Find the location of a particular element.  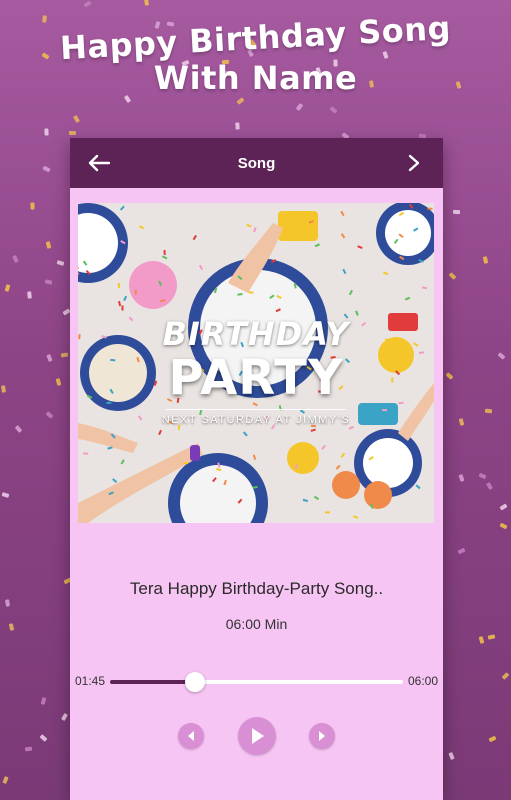

play-button is located at coordinates (257, 736).